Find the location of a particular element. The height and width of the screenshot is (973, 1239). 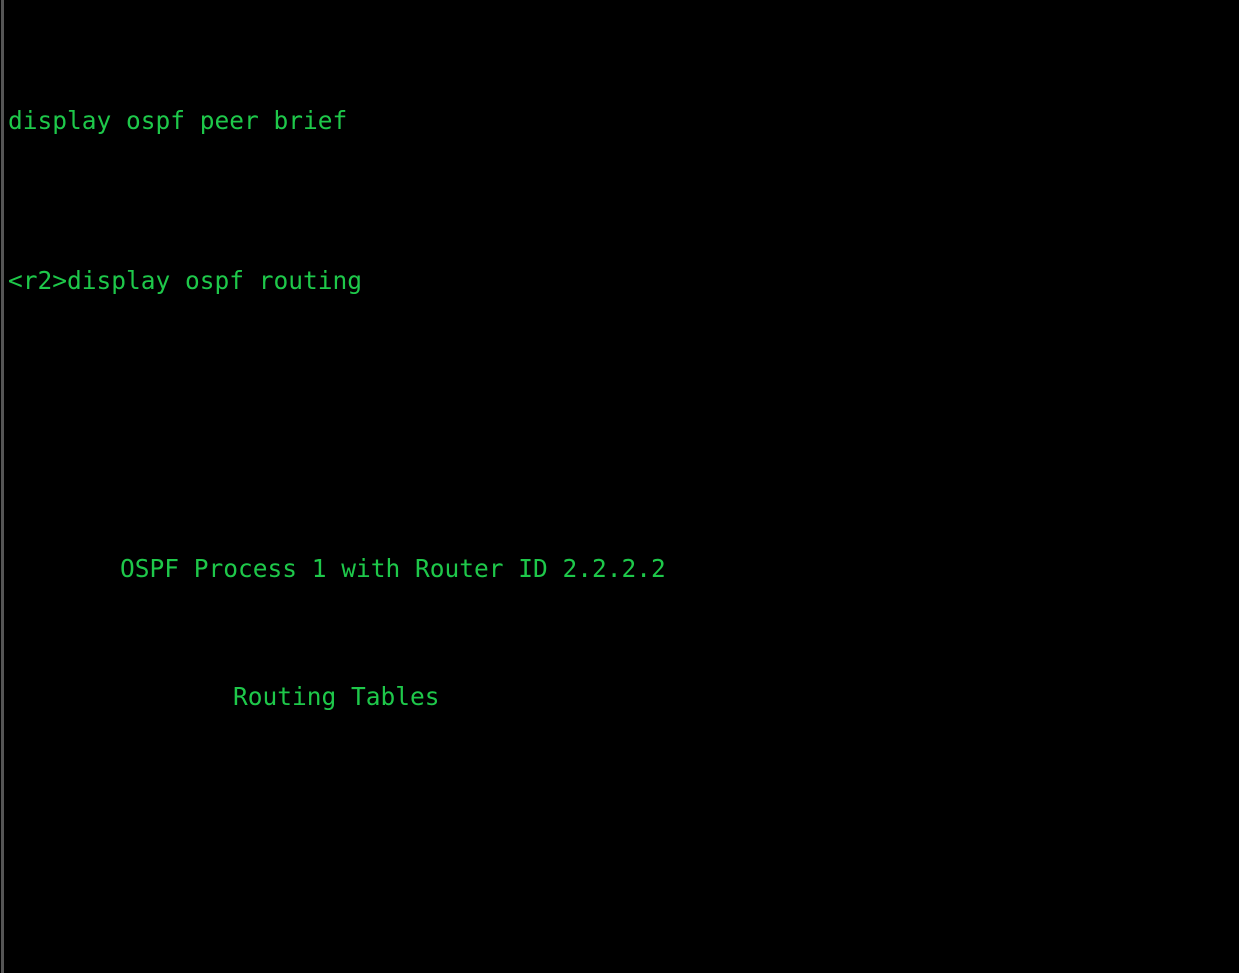

scrollback-partial-line: display ospf peer brief is located at coordinates (178, 120).